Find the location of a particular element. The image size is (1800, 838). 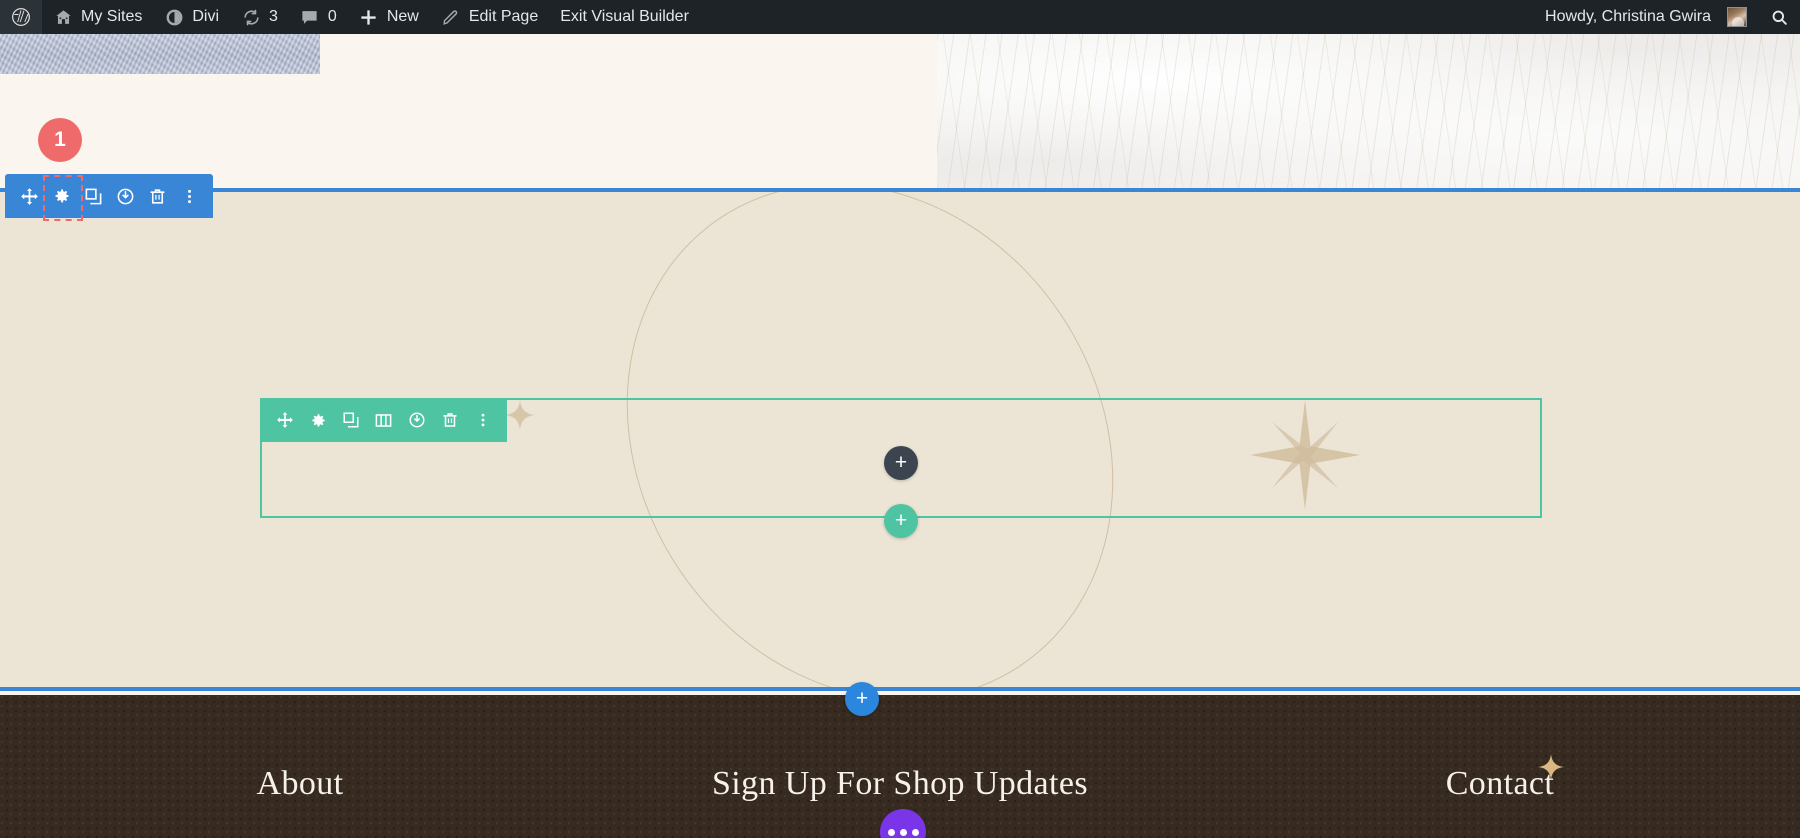

row-toolbar is located at coordinates (383, 420).